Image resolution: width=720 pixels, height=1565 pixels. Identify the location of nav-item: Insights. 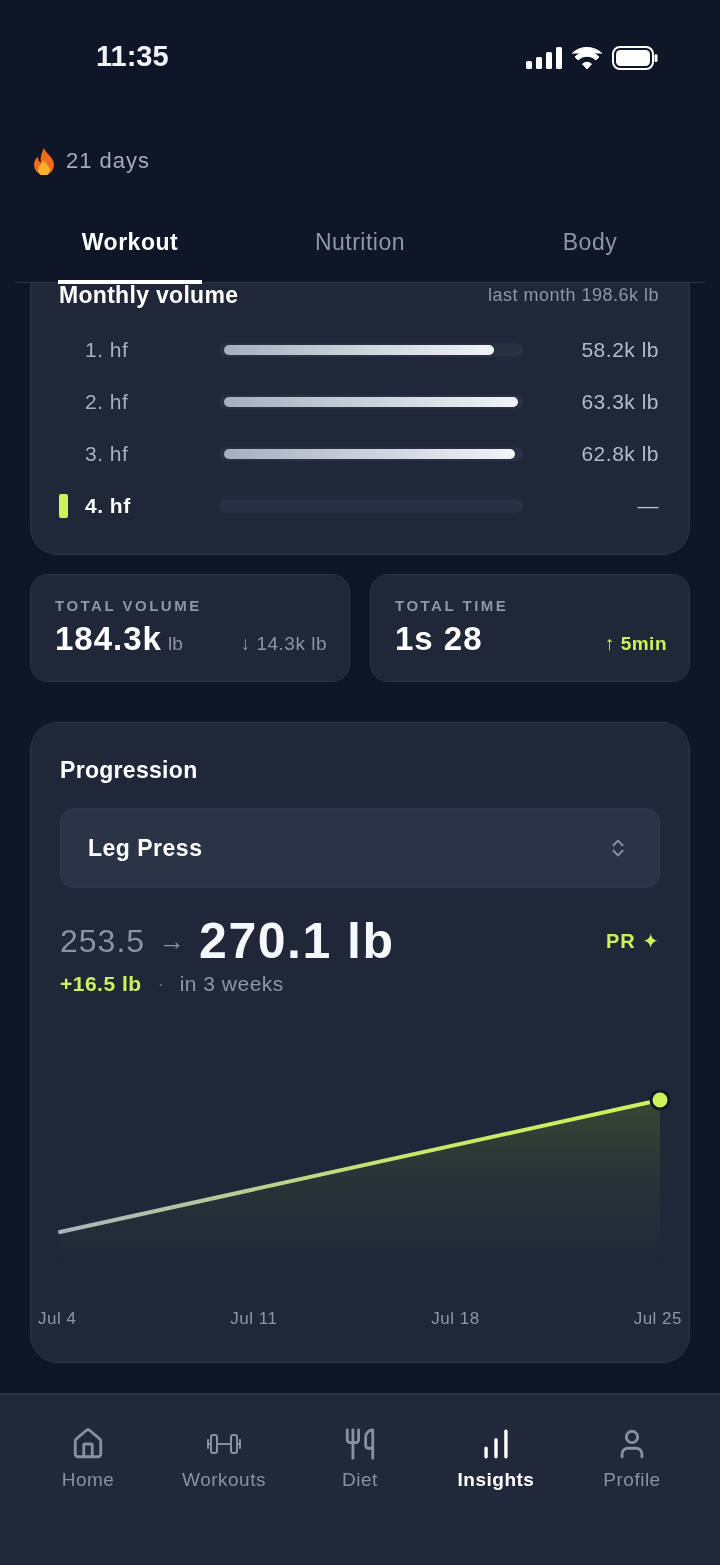
(496, 1480).